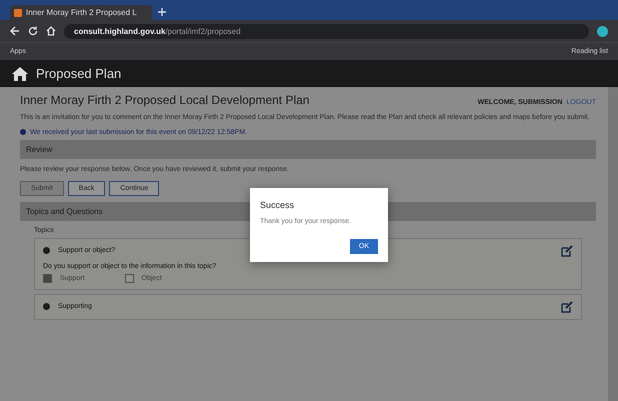  I want to click on section-header: Review, so click(308, 149).